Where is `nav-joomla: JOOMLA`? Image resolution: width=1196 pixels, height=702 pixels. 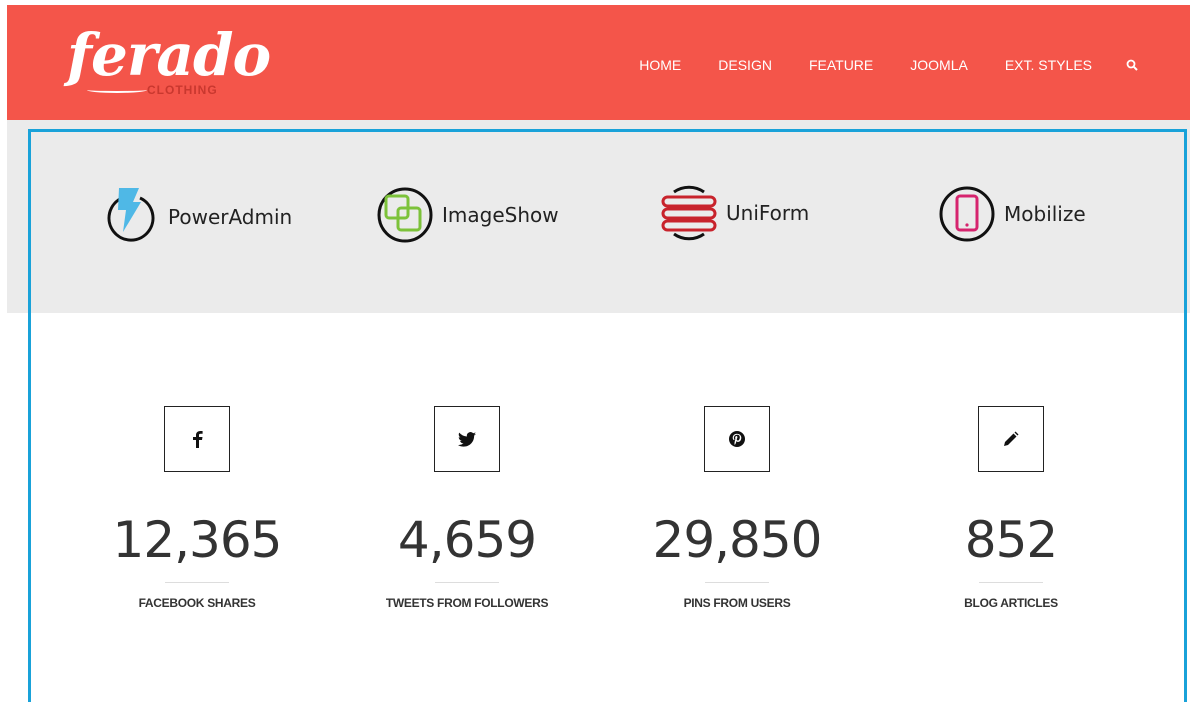
nav-joomla: JOOMLA is located at coordinates (939, 65).